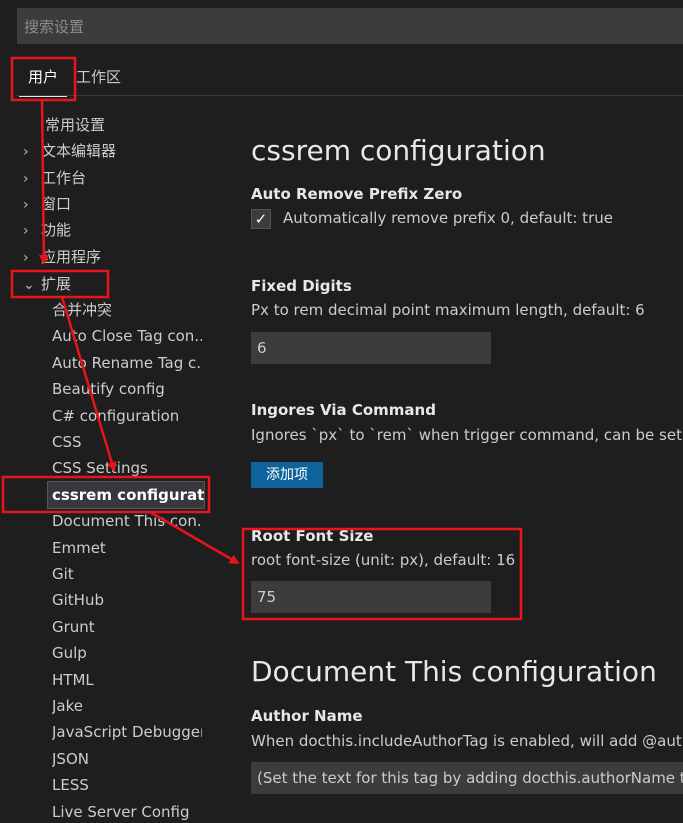 This screenshot has height=823, width=683. What do you see at coordinates (261, 219) in the screenshot?
I see `auto-remove-checkbox: ✓` at bounding box center [261, 219].